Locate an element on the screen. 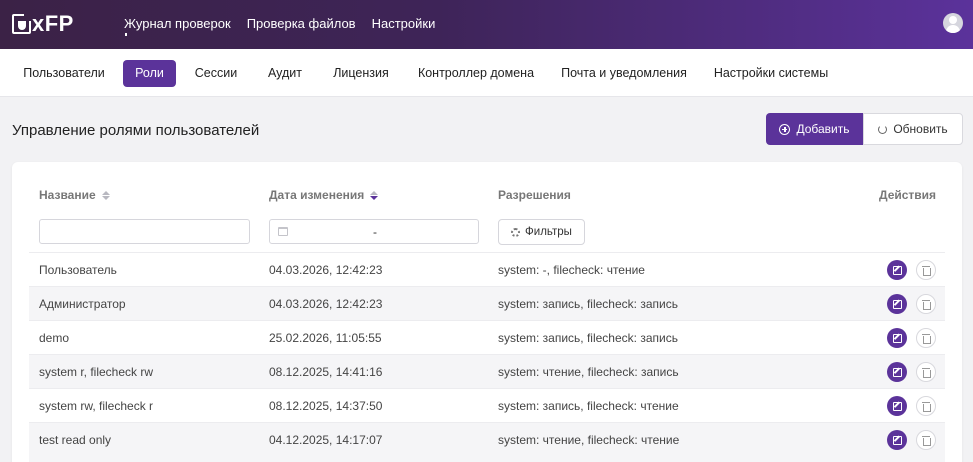 This screenshot has height=462, width=973. tab-system-settings: Настройки системы is located at coordinates (771, 73).